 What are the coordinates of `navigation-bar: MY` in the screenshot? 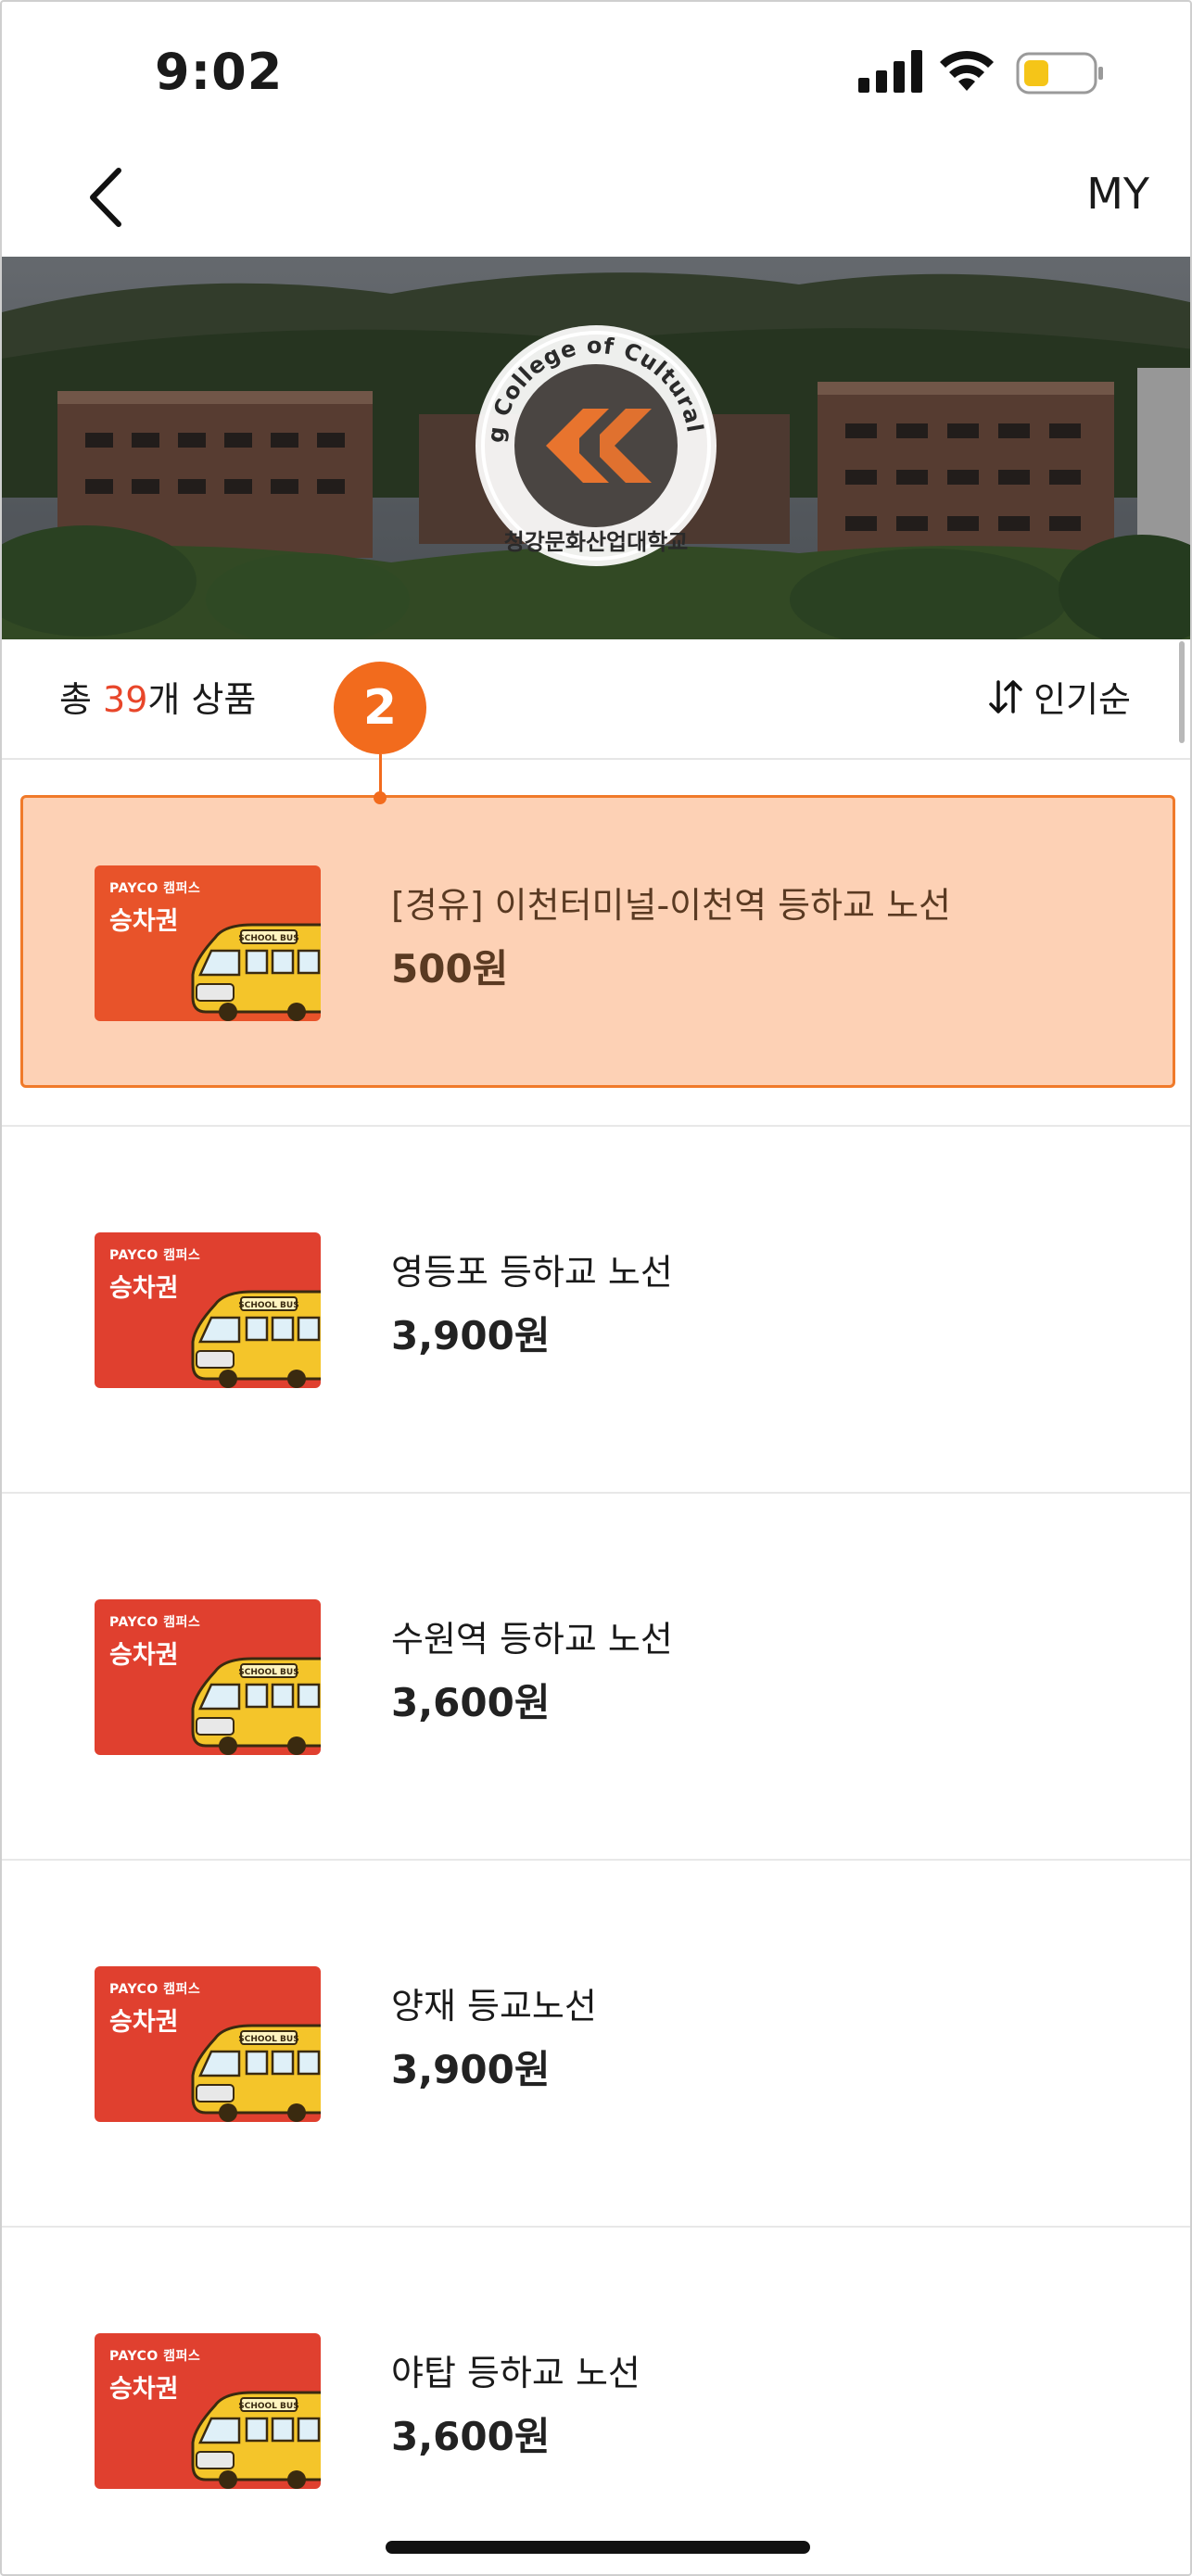 It's located at (596, 199).